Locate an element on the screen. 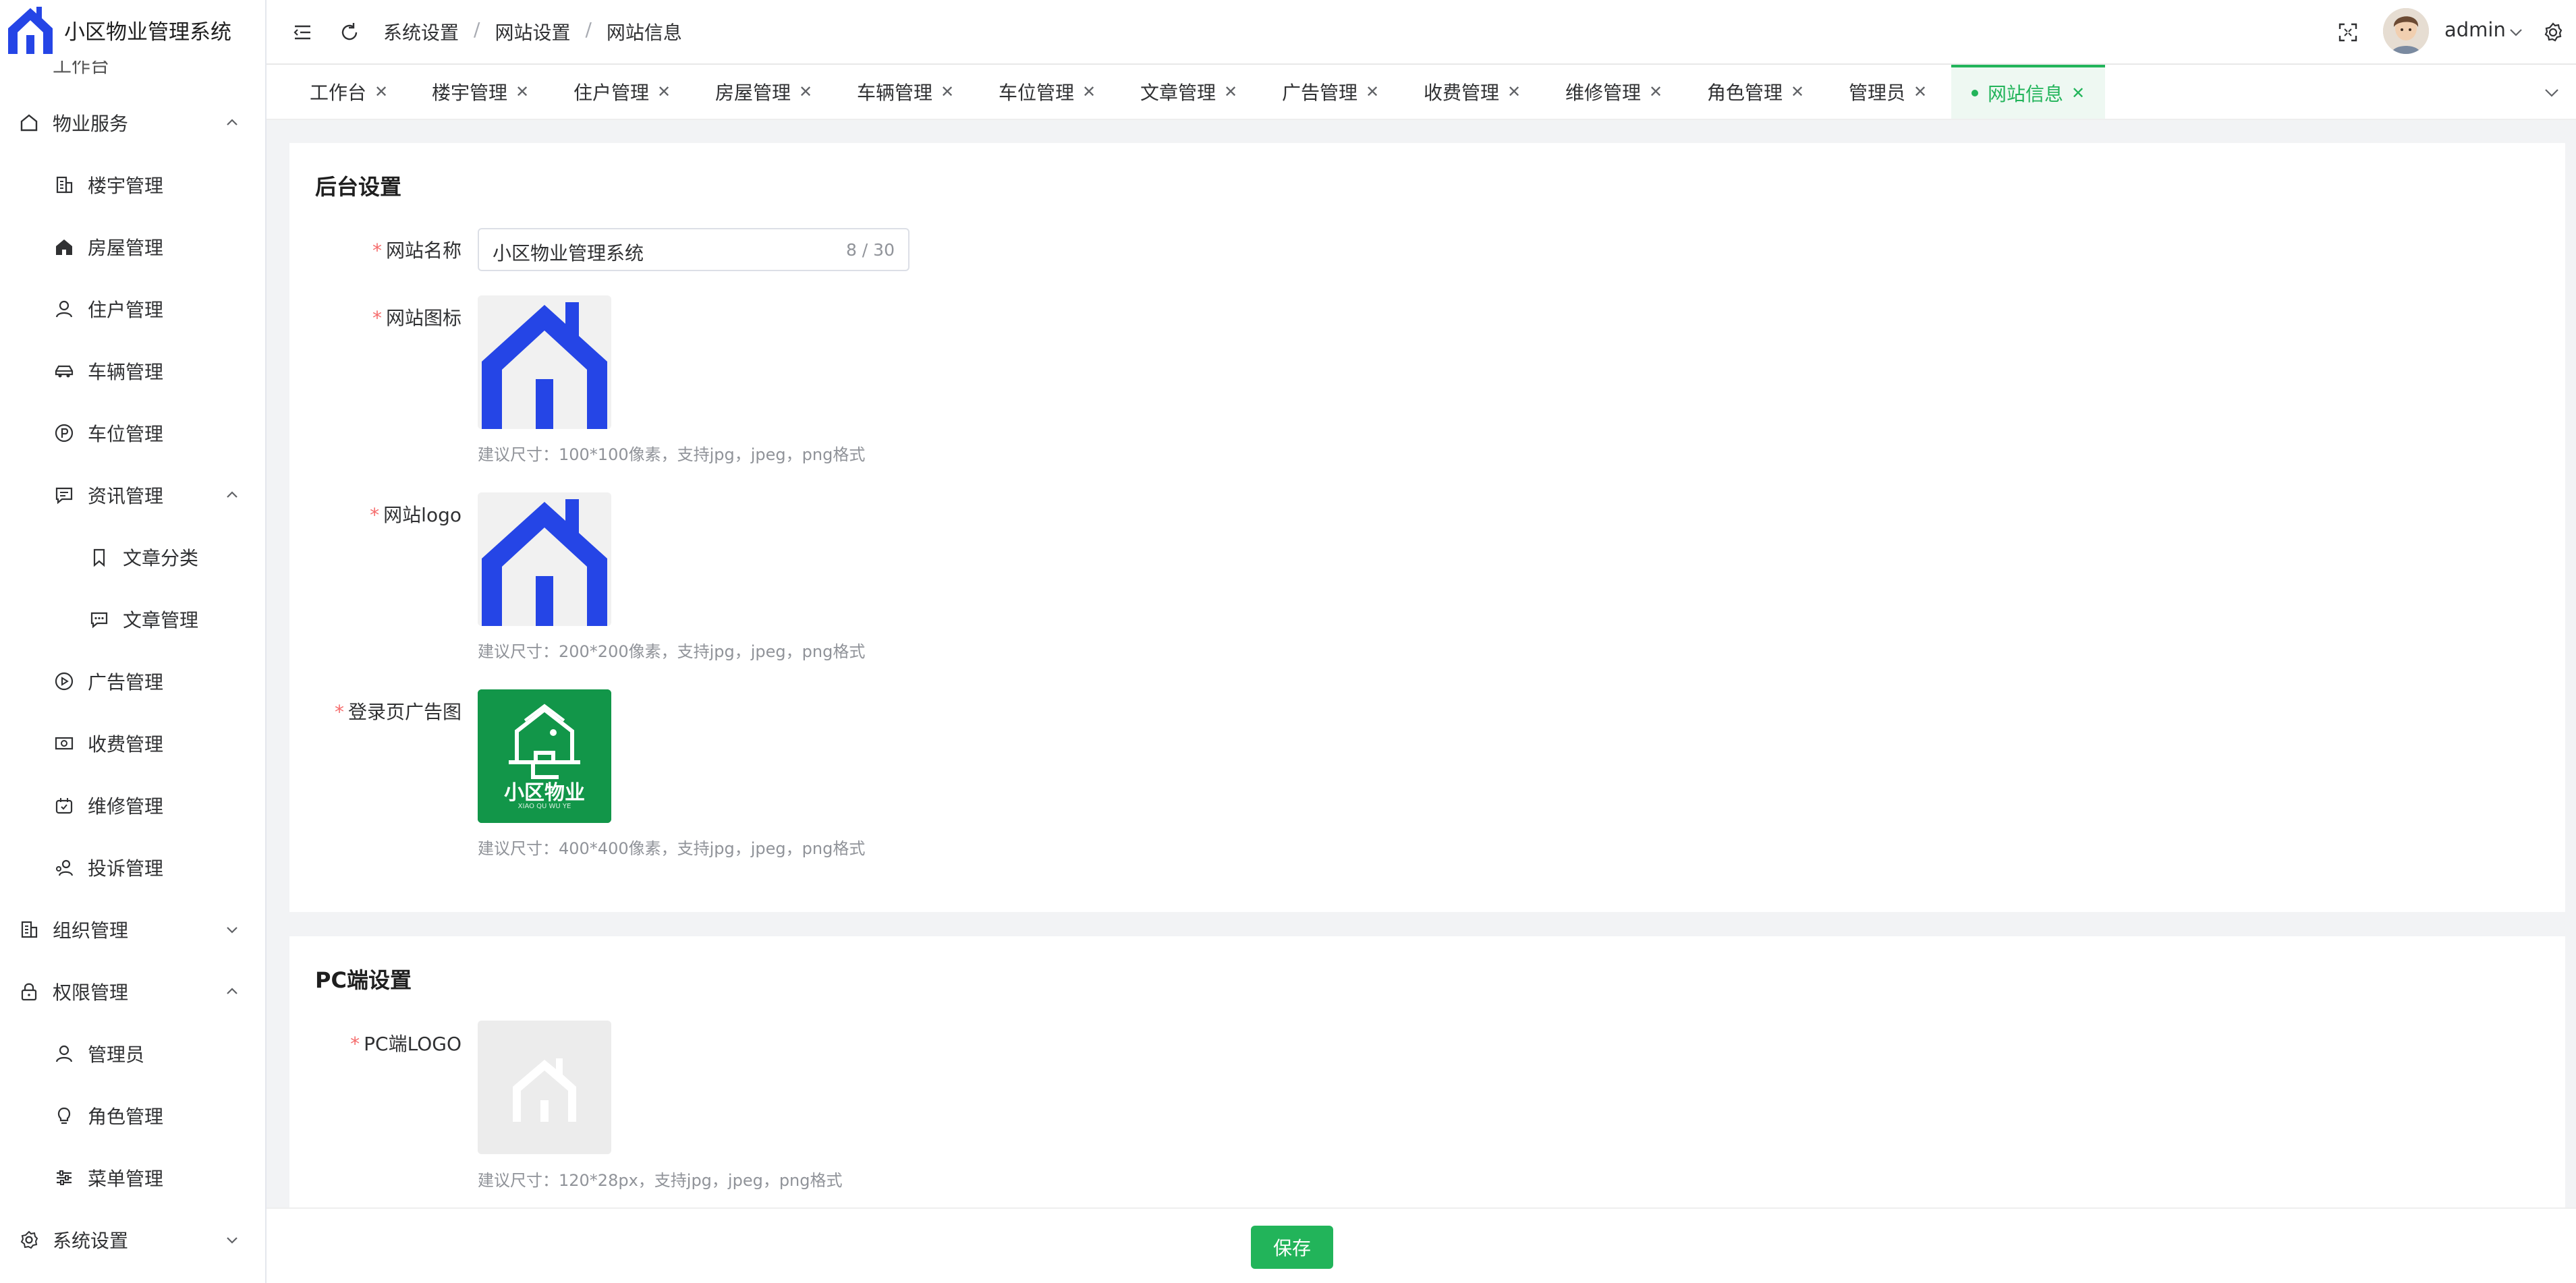  tab-parking: 车位管理 ✕ is located at coordinates (1047, 92).